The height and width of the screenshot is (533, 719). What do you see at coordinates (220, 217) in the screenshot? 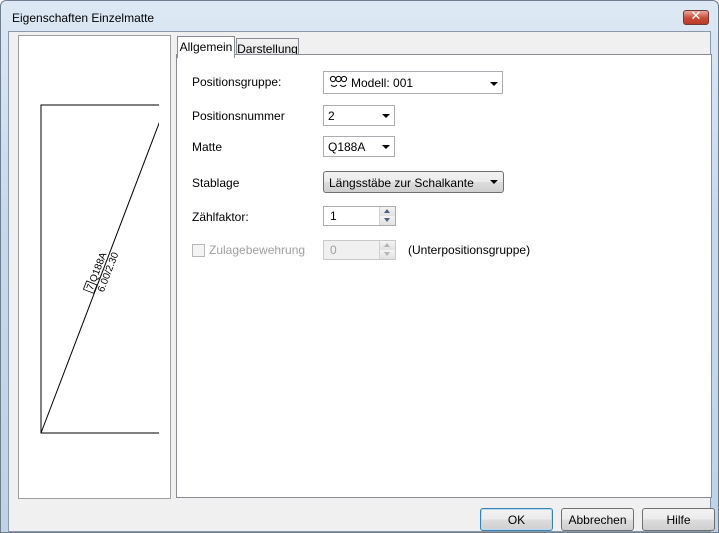
I see `zaehlfaktor-label: Zählfaktor:` at bounding box center [220, 217].